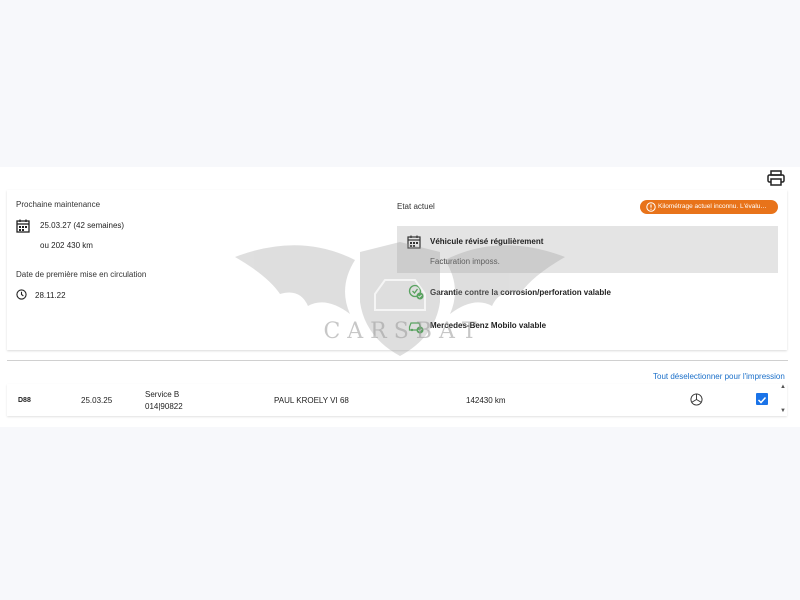  I want to click on print-icon, so click(776, 178).